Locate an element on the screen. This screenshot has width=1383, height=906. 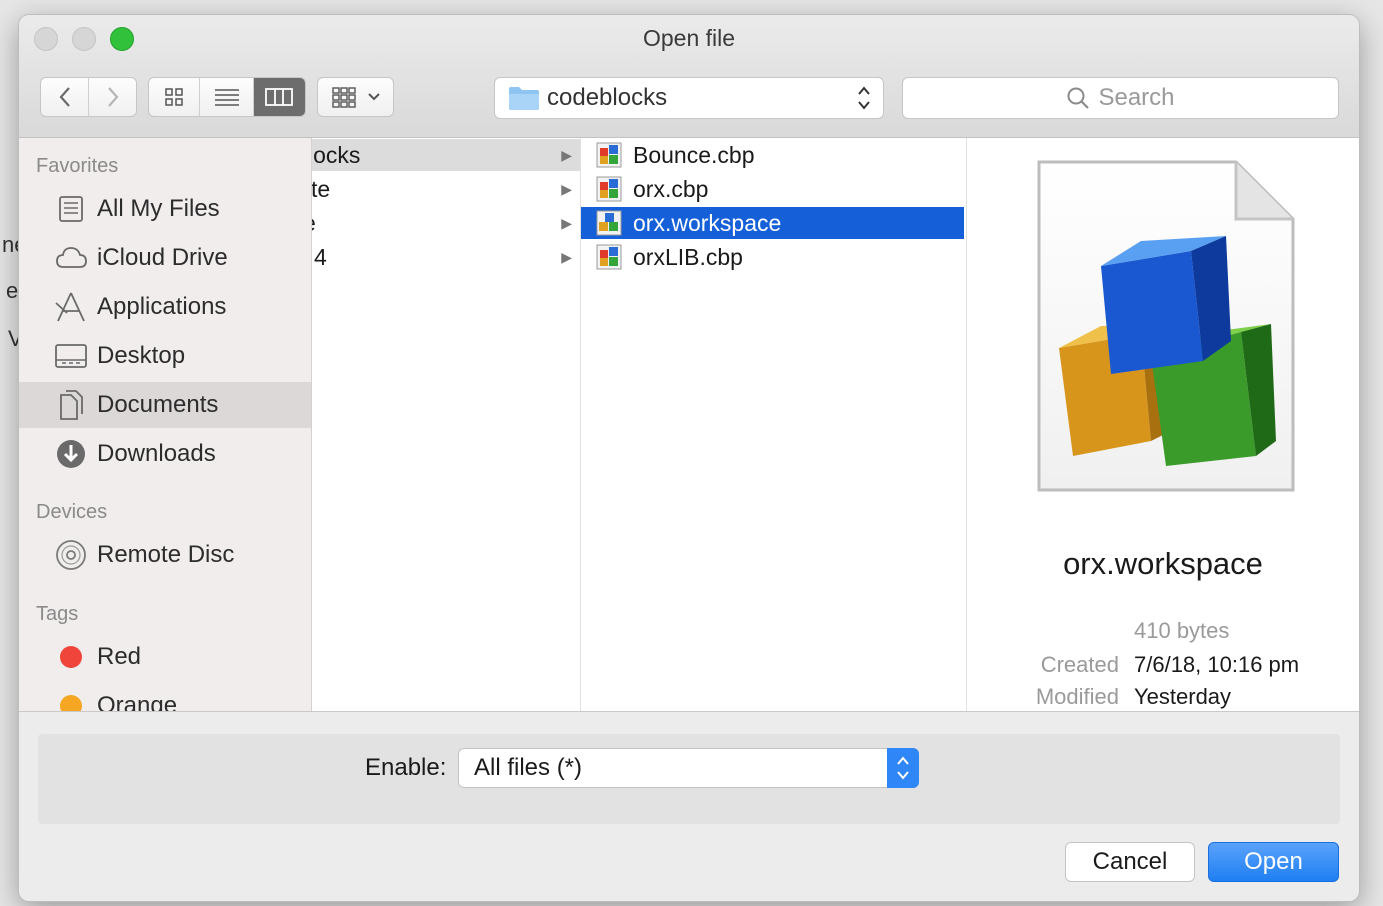
sidebar-item-label: iCloud Drive is located at coordinates (162, 257).